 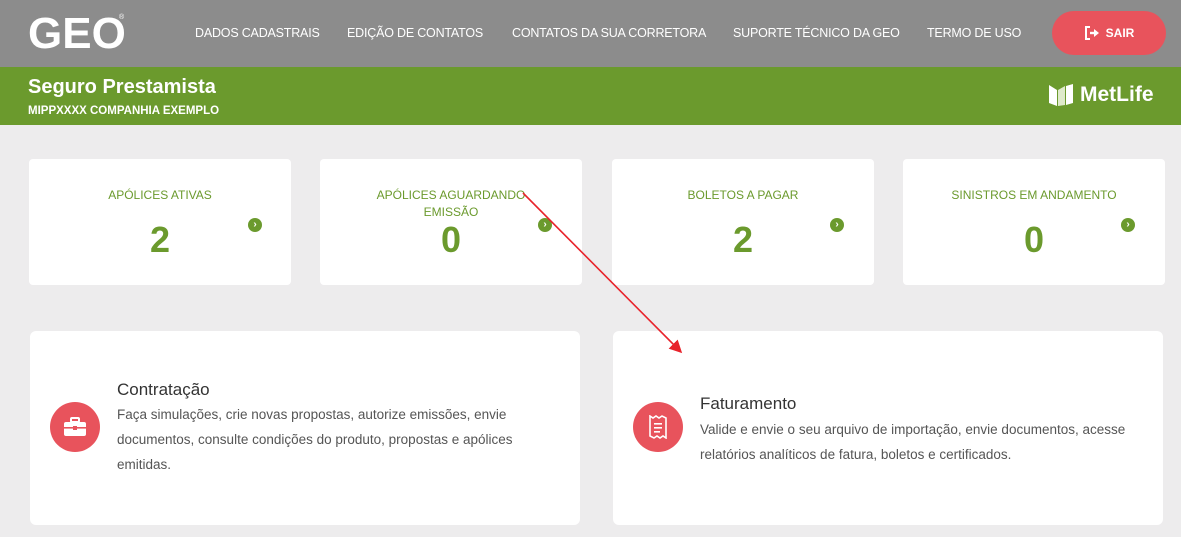 What do you see at coordinates (974, 33) in the screenshot?
I see `nav-termo-de-uso: TERMO DE USO` at bounding box center [974, 33].